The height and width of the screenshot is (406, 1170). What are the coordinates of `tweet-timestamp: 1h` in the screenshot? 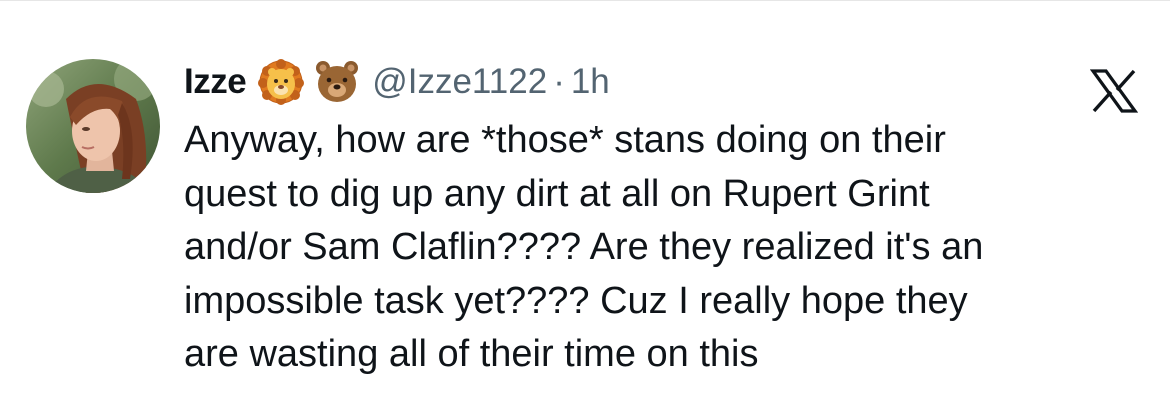 It's located at (590, 82).